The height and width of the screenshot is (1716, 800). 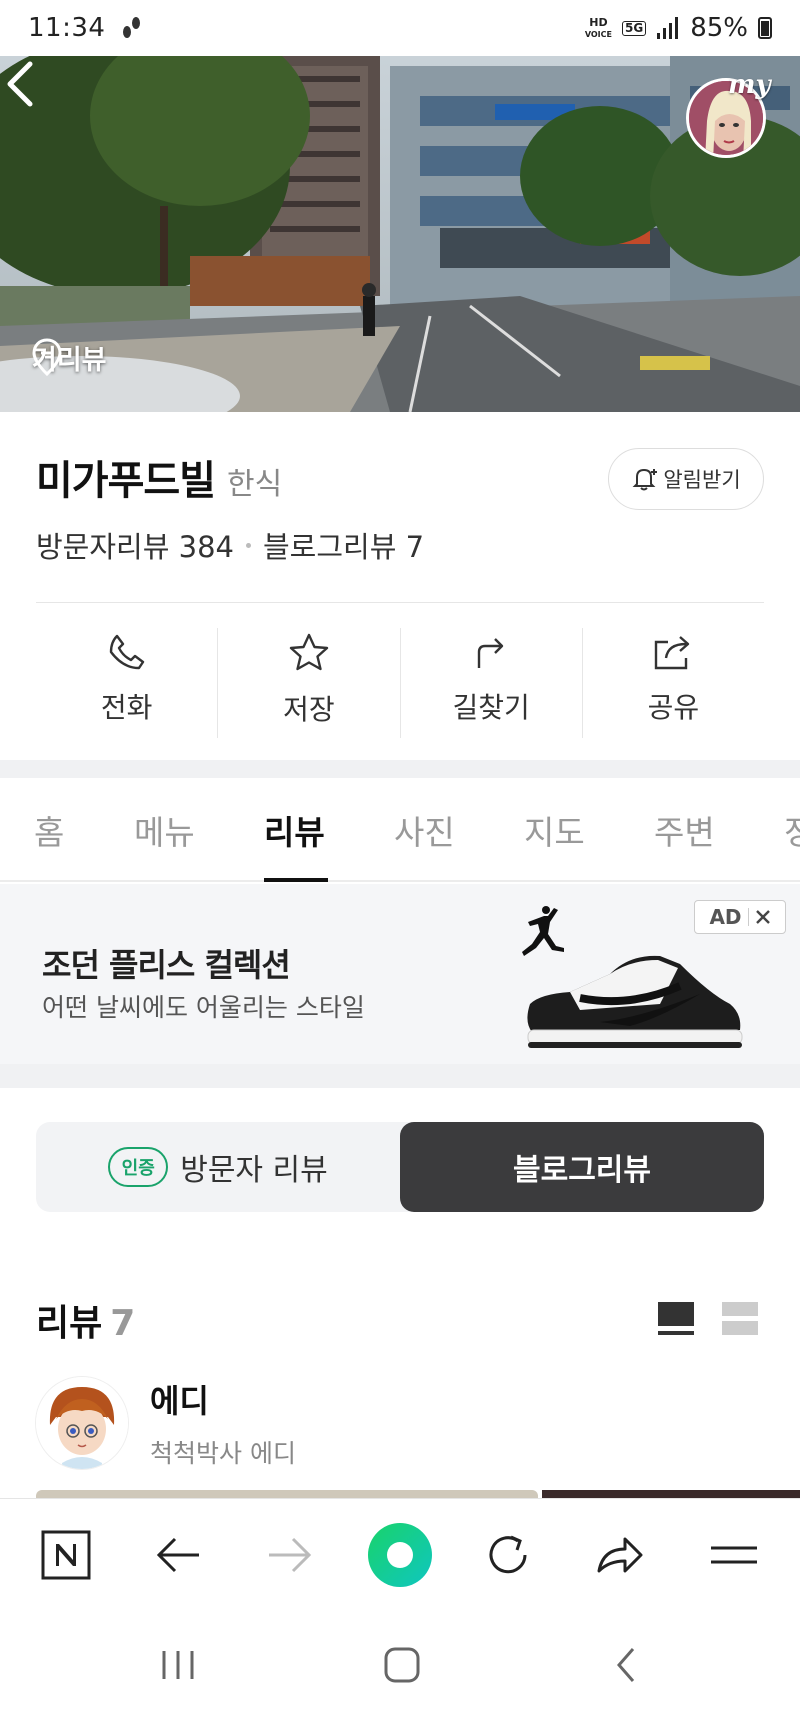 I want to click on save-label: 저장, so click(x=309, y=709).